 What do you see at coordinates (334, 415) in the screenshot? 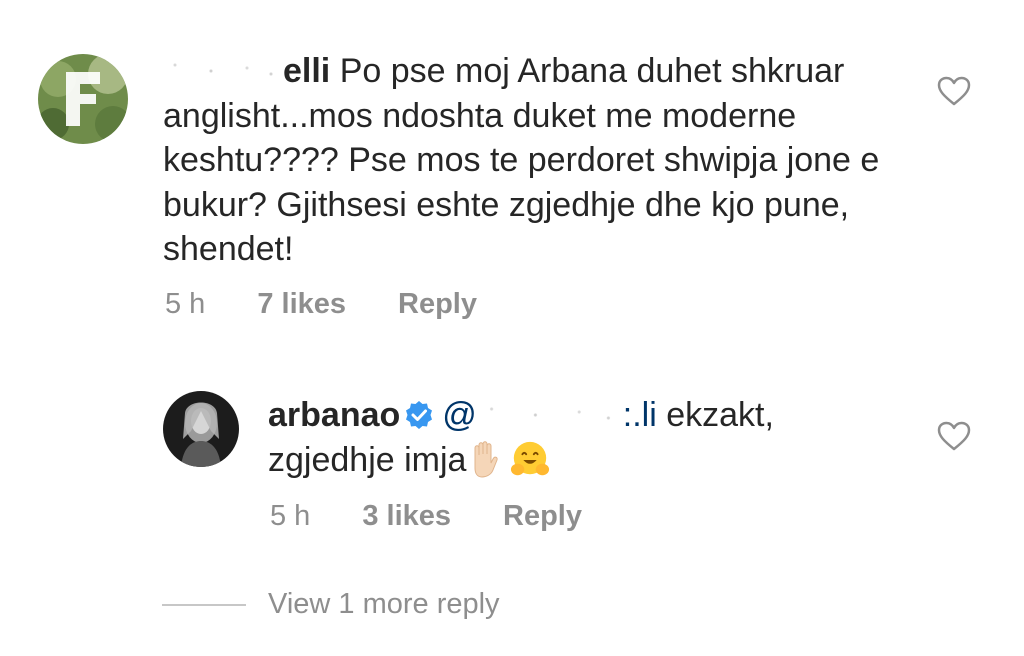
I see `comment-2-username: arbanao` at bounding box center [334, 415].